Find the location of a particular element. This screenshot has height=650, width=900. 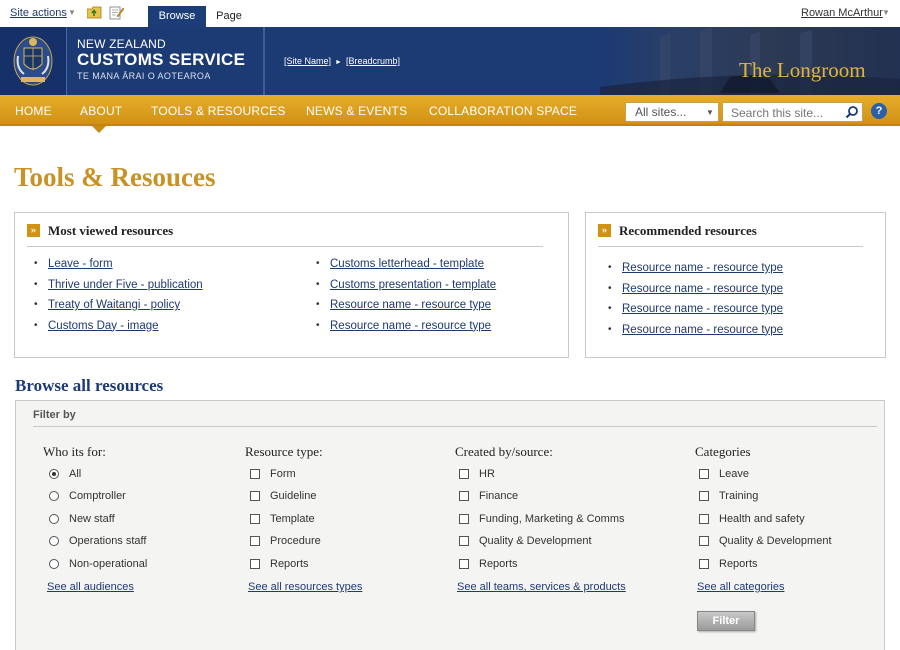

crest-panel is located at coordinates (33, 61).